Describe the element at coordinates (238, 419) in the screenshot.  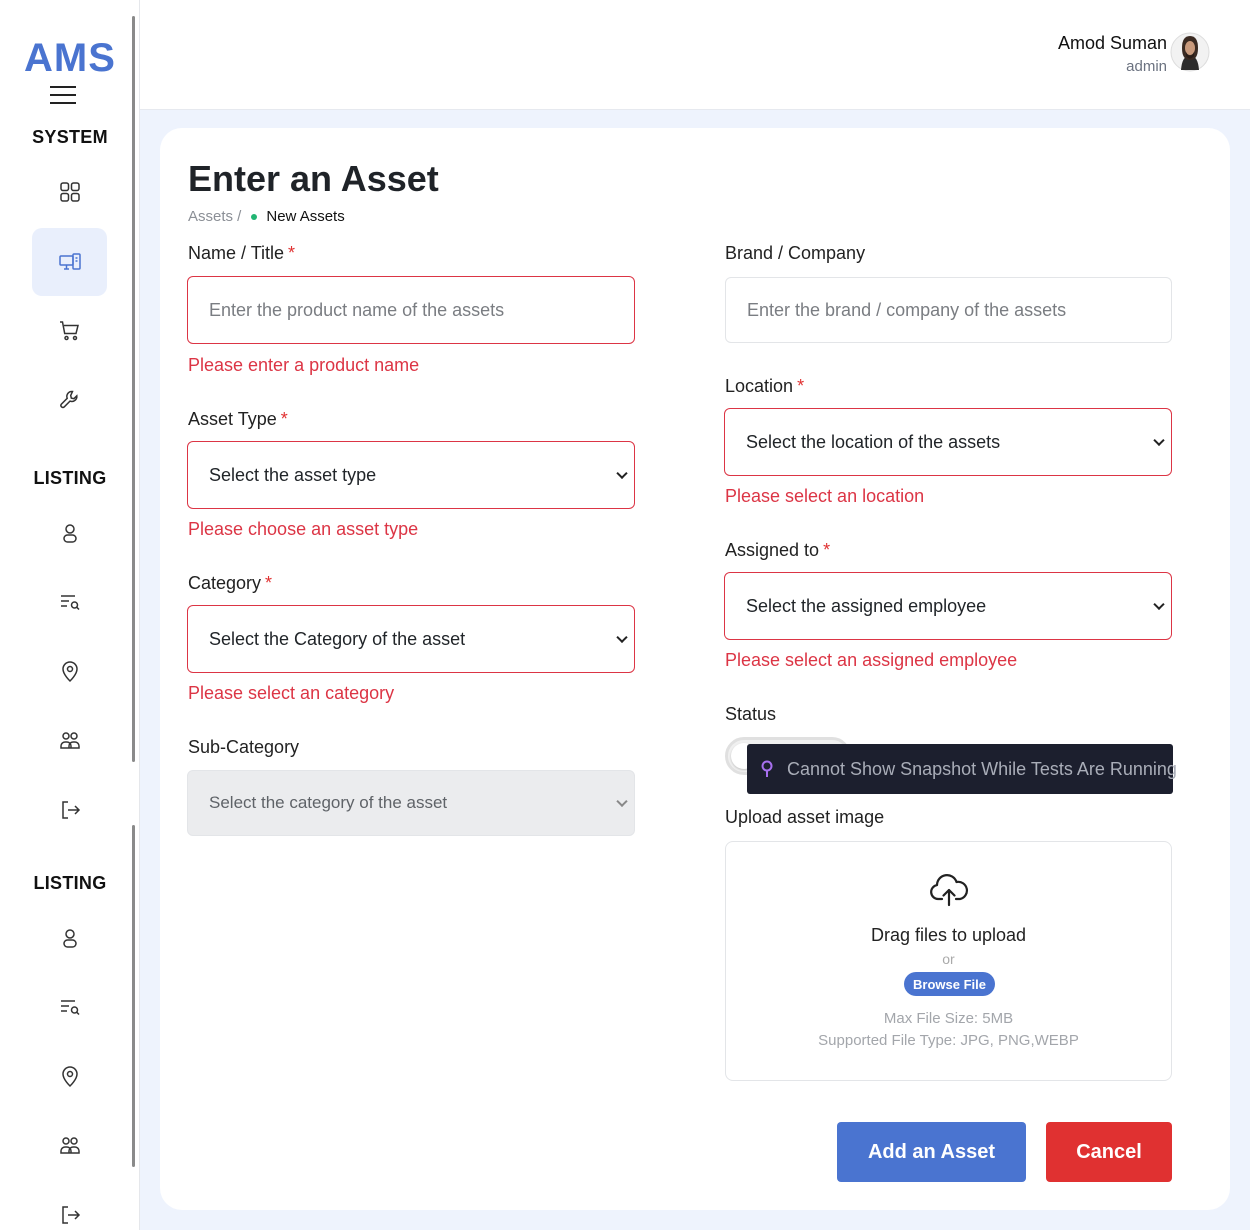
I see `asset-type-label: Asset Type *` at that location.